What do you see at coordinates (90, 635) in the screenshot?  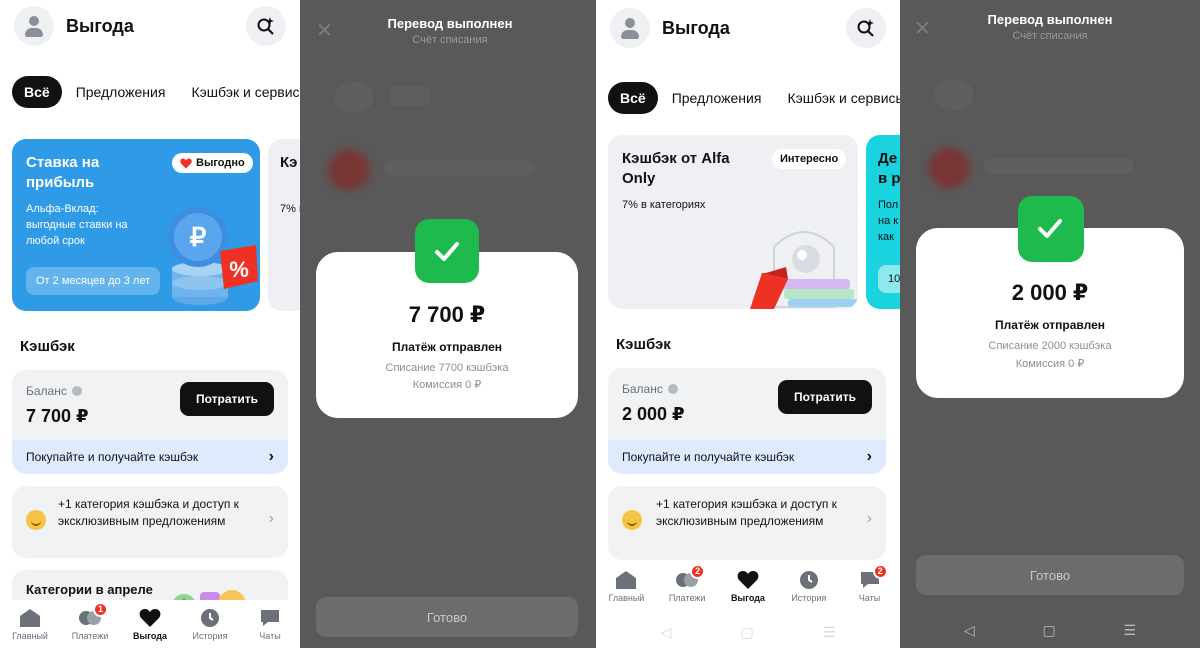 I see `nav-label: Платежи` at bounding box center [90, 635].